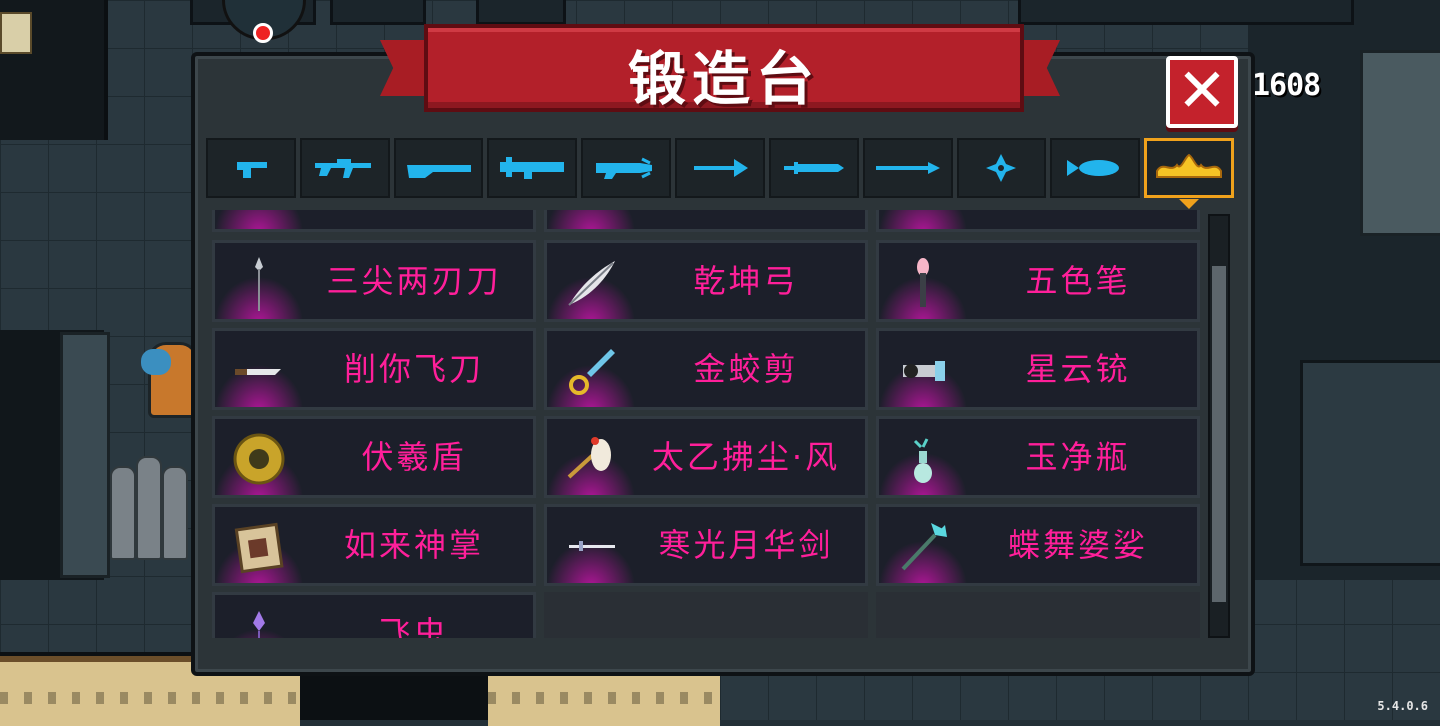 The width and height of the screenshot is (1440, 726). I want to click on weapon-name: 削你飞刀, so click(413, 369).